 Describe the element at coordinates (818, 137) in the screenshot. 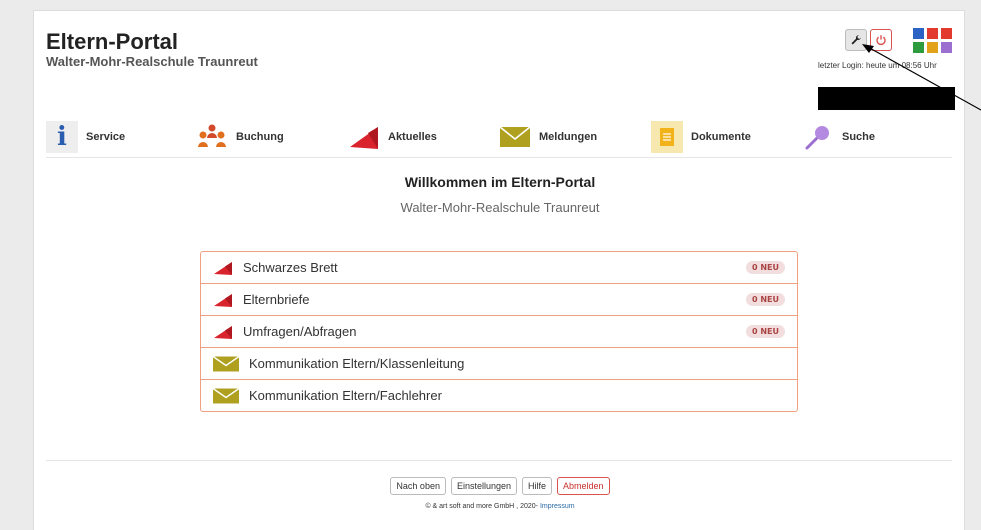

I see `magnifier-icon` at that location.